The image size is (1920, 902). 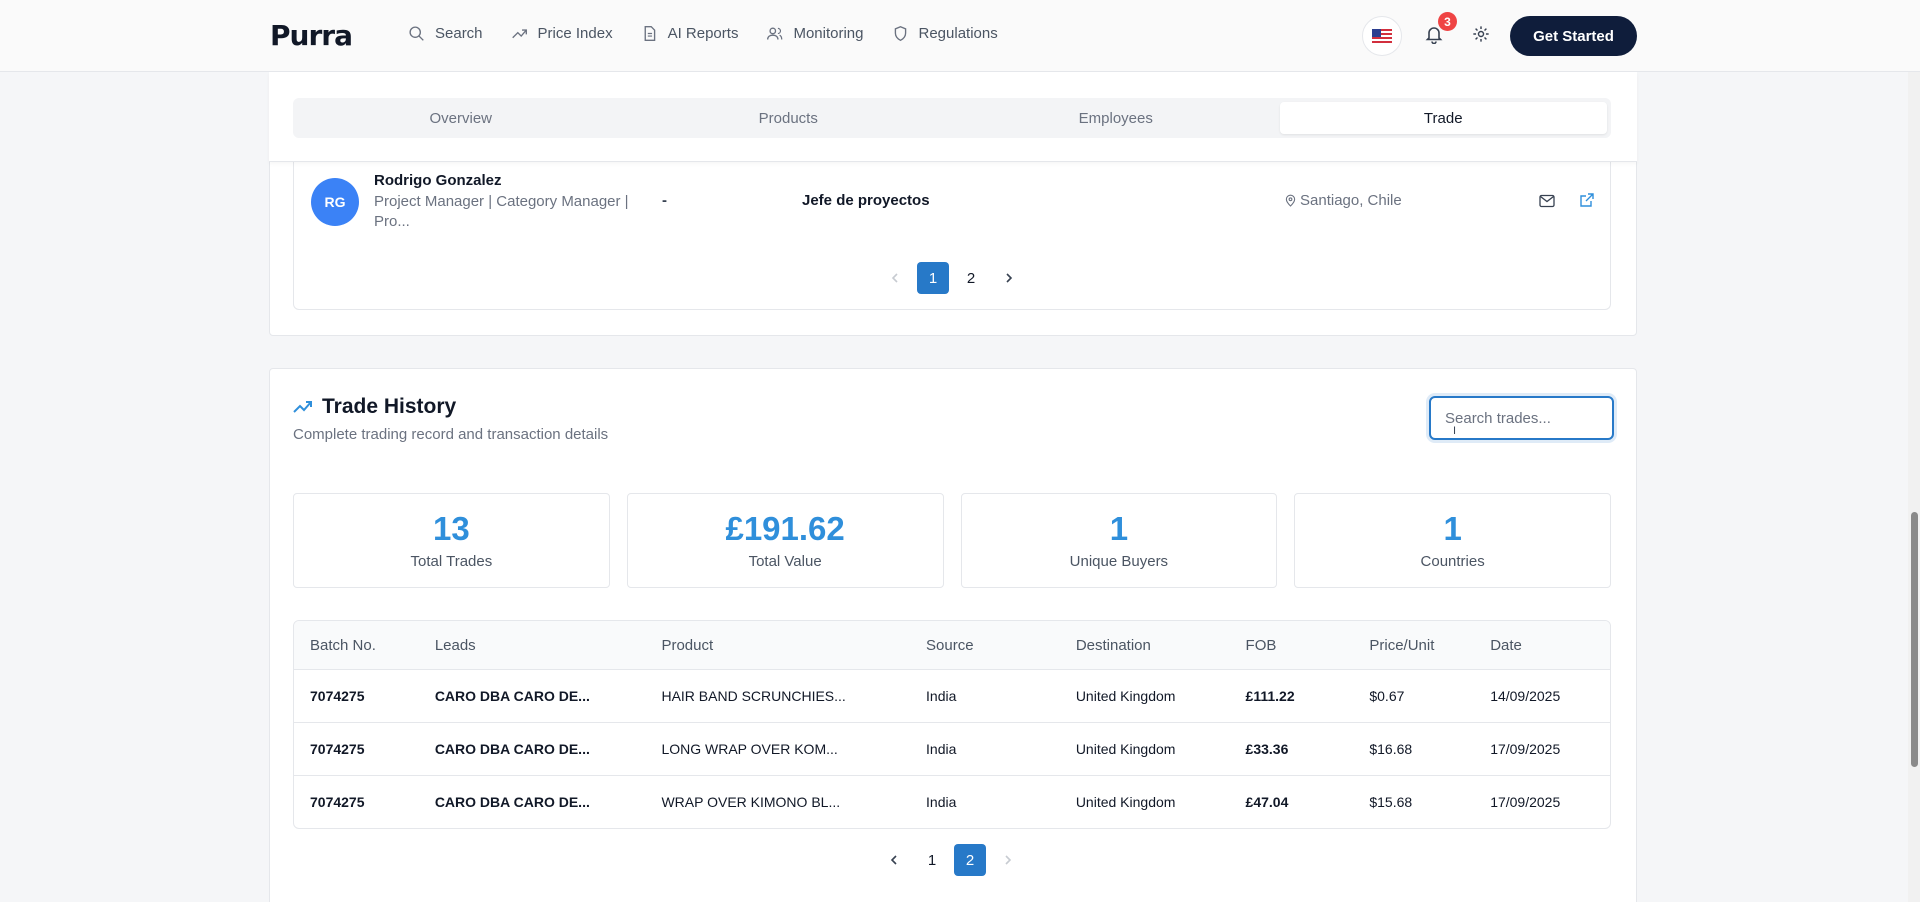 I want to click on shield-icon, so click(x=900, y=33).